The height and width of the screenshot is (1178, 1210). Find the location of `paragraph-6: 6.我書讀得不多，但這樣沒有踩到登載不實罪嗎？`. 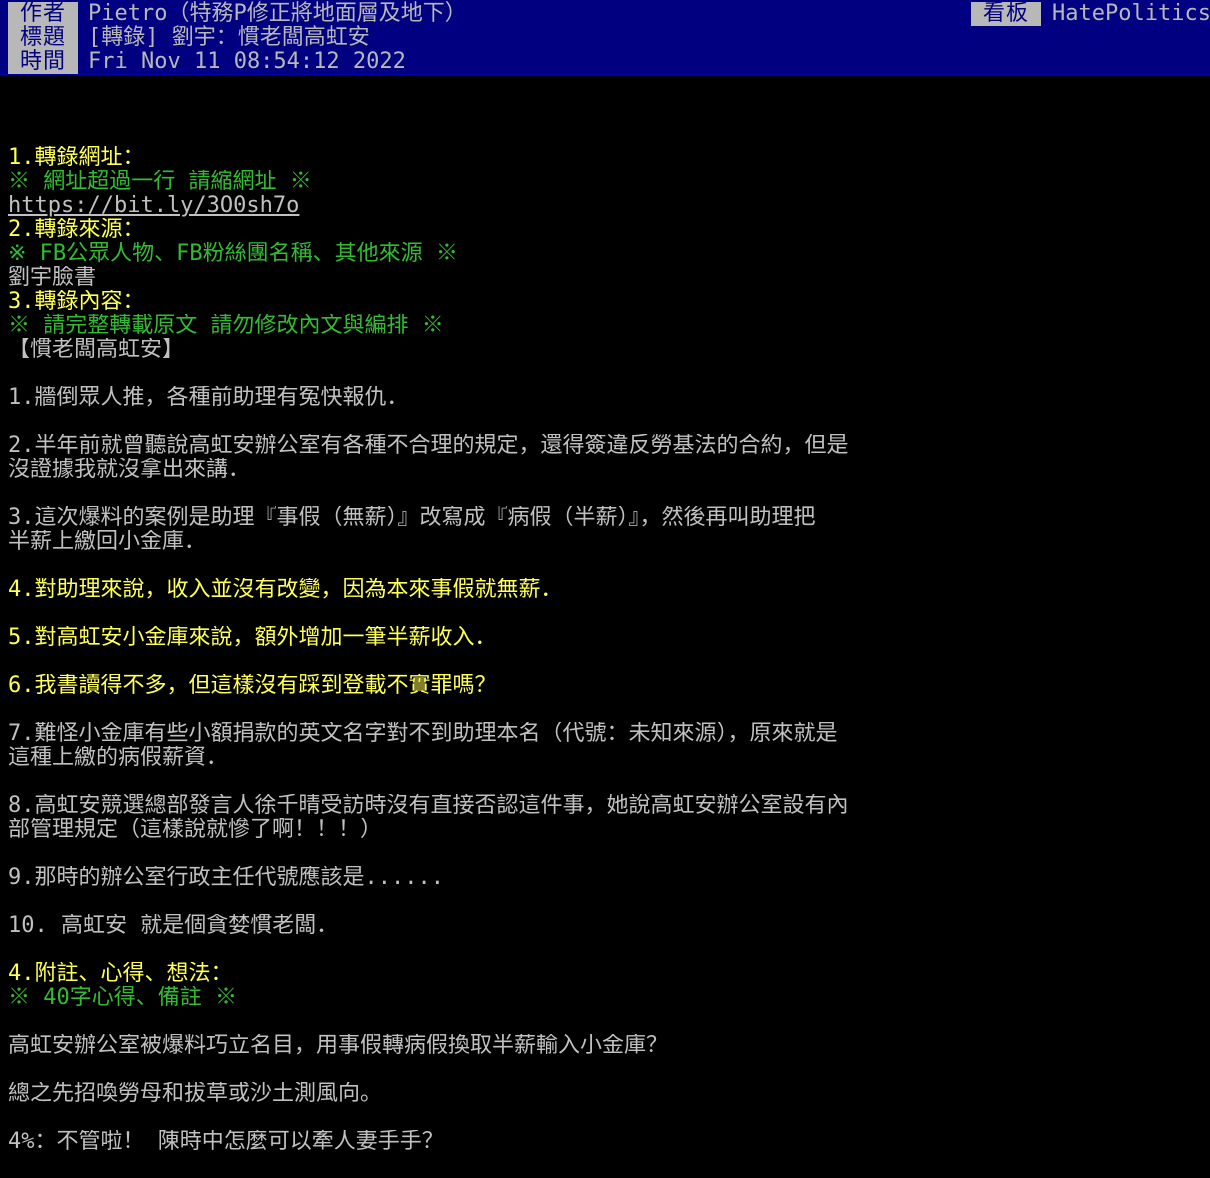

paragraph-6: 6.我書讀得不多，但這樣沒有踩到登載不實罪嗎？ is located at coordinates (252, 686).